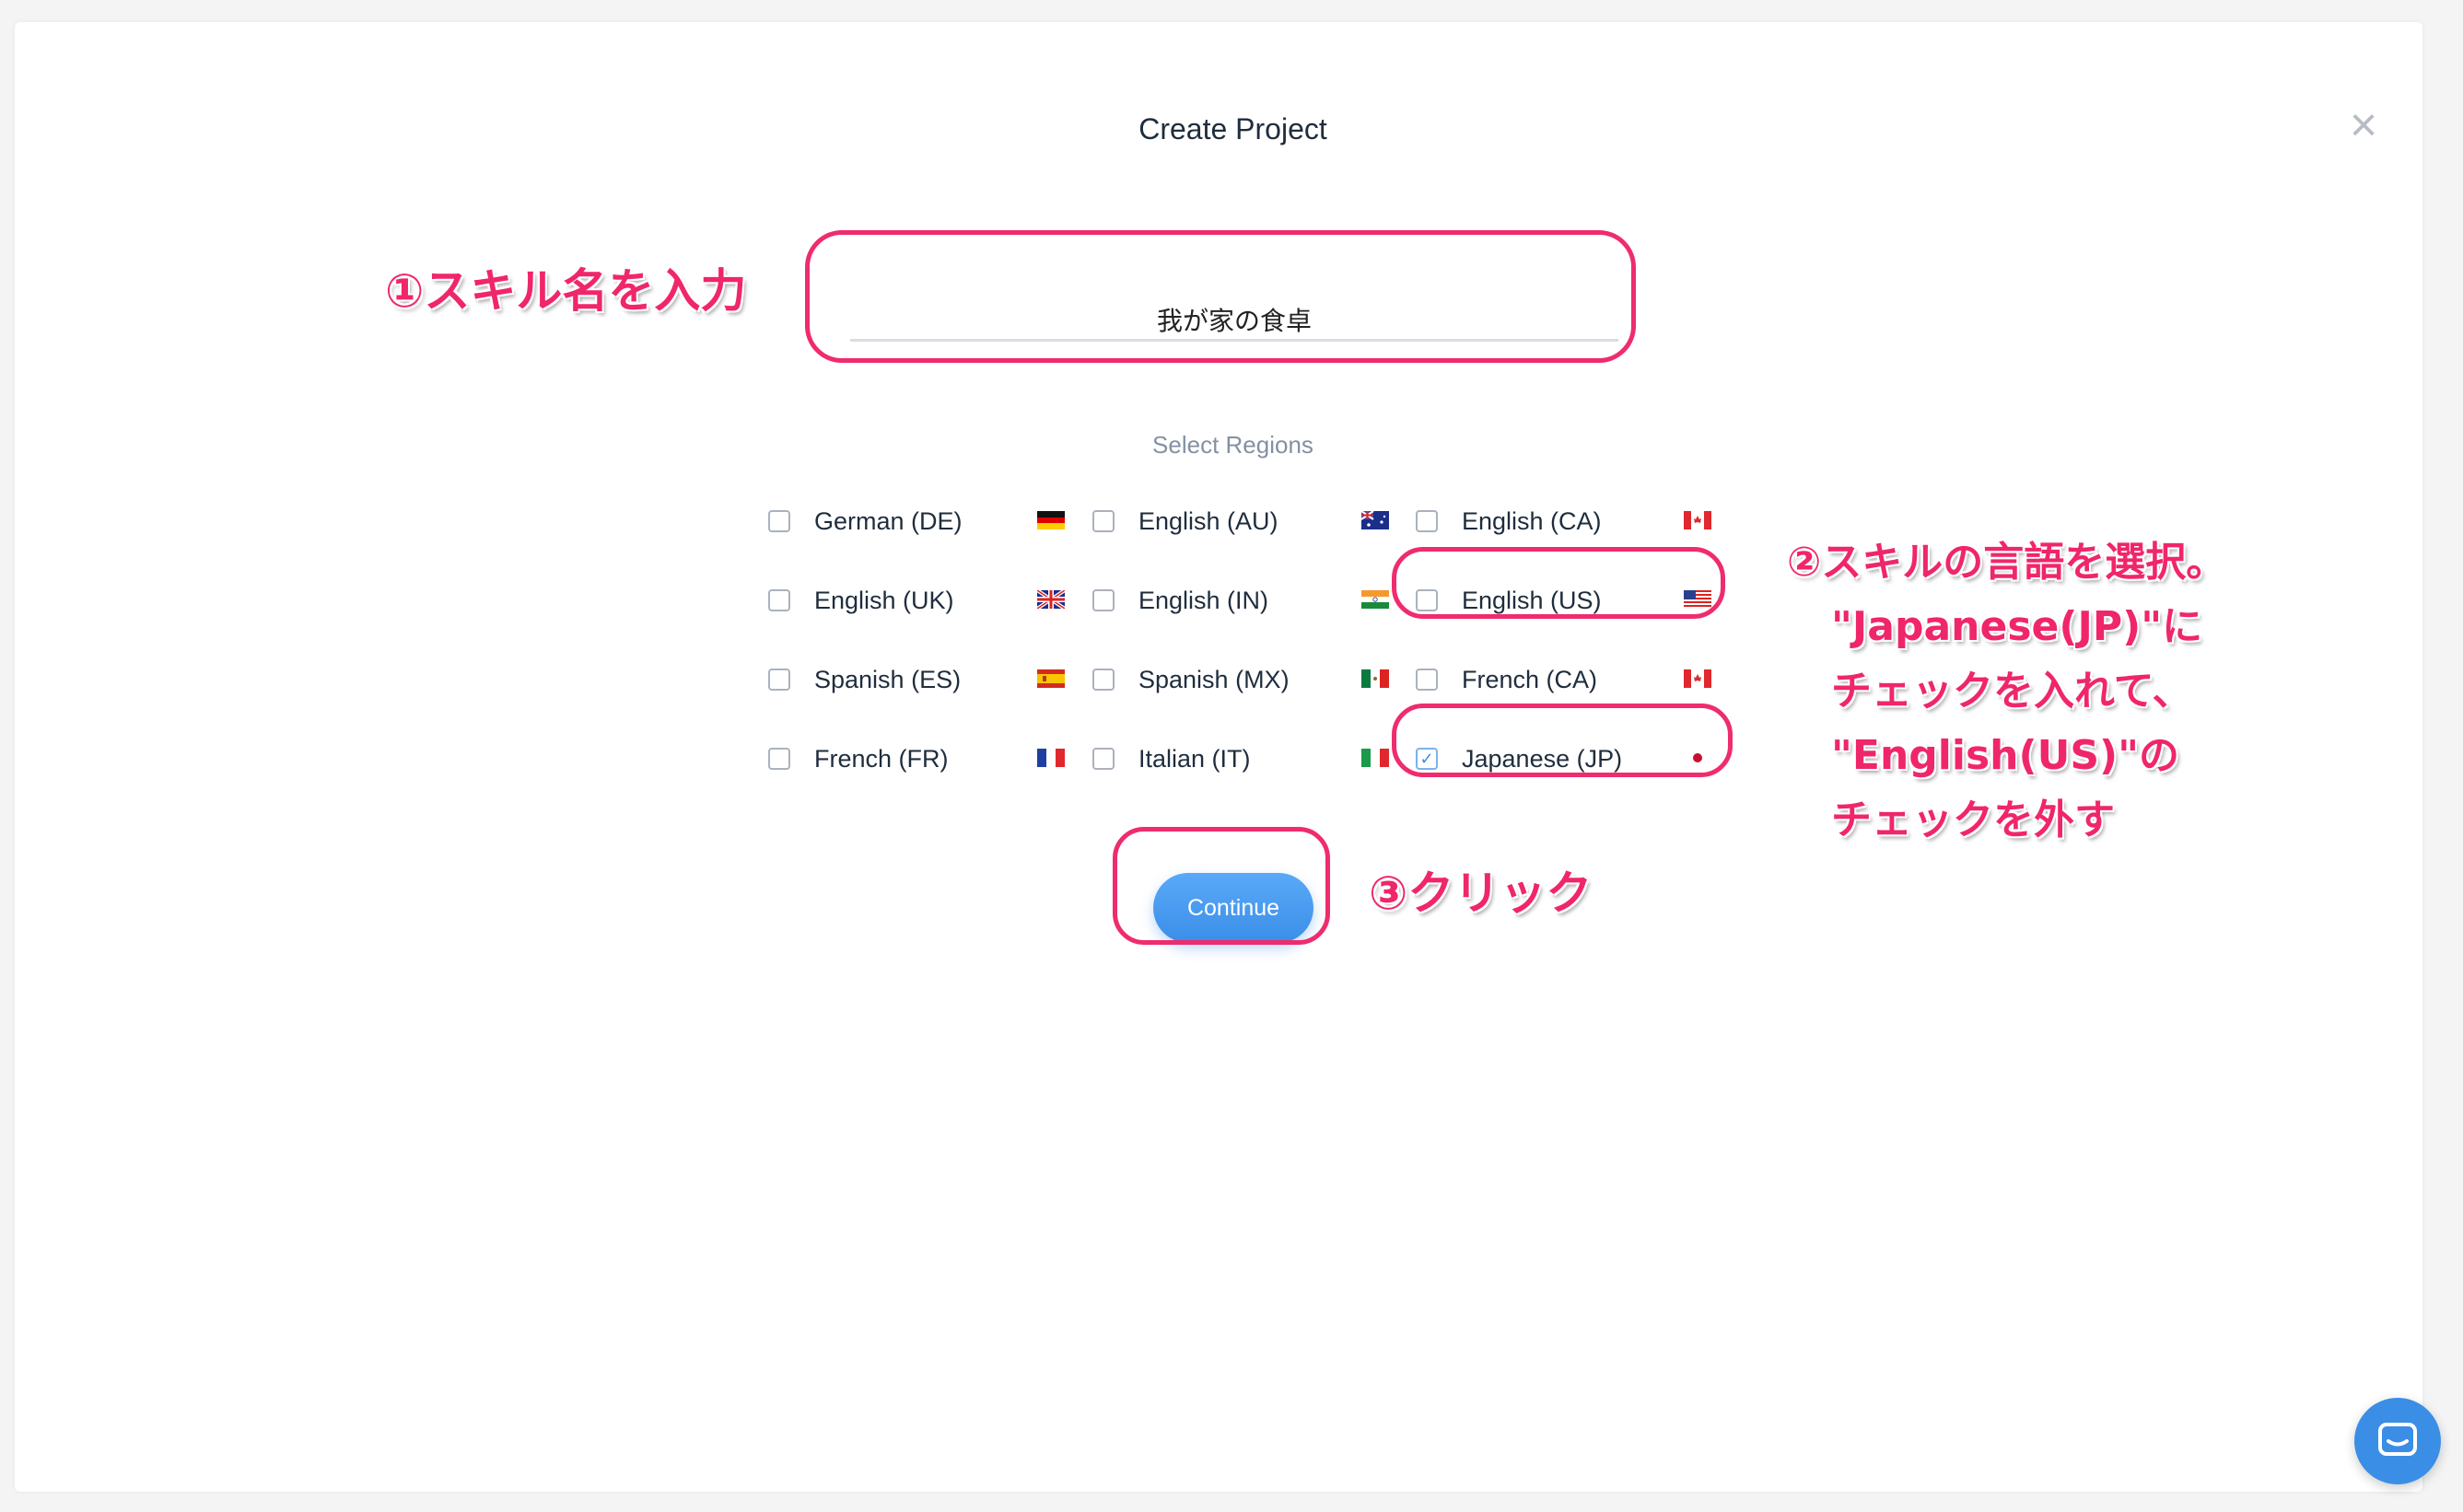 This screenshot has height=1512, width=2463. Describe the element at coordinates (1698, 758) in the screenshot. I see `jp-flag-icon` at that location.